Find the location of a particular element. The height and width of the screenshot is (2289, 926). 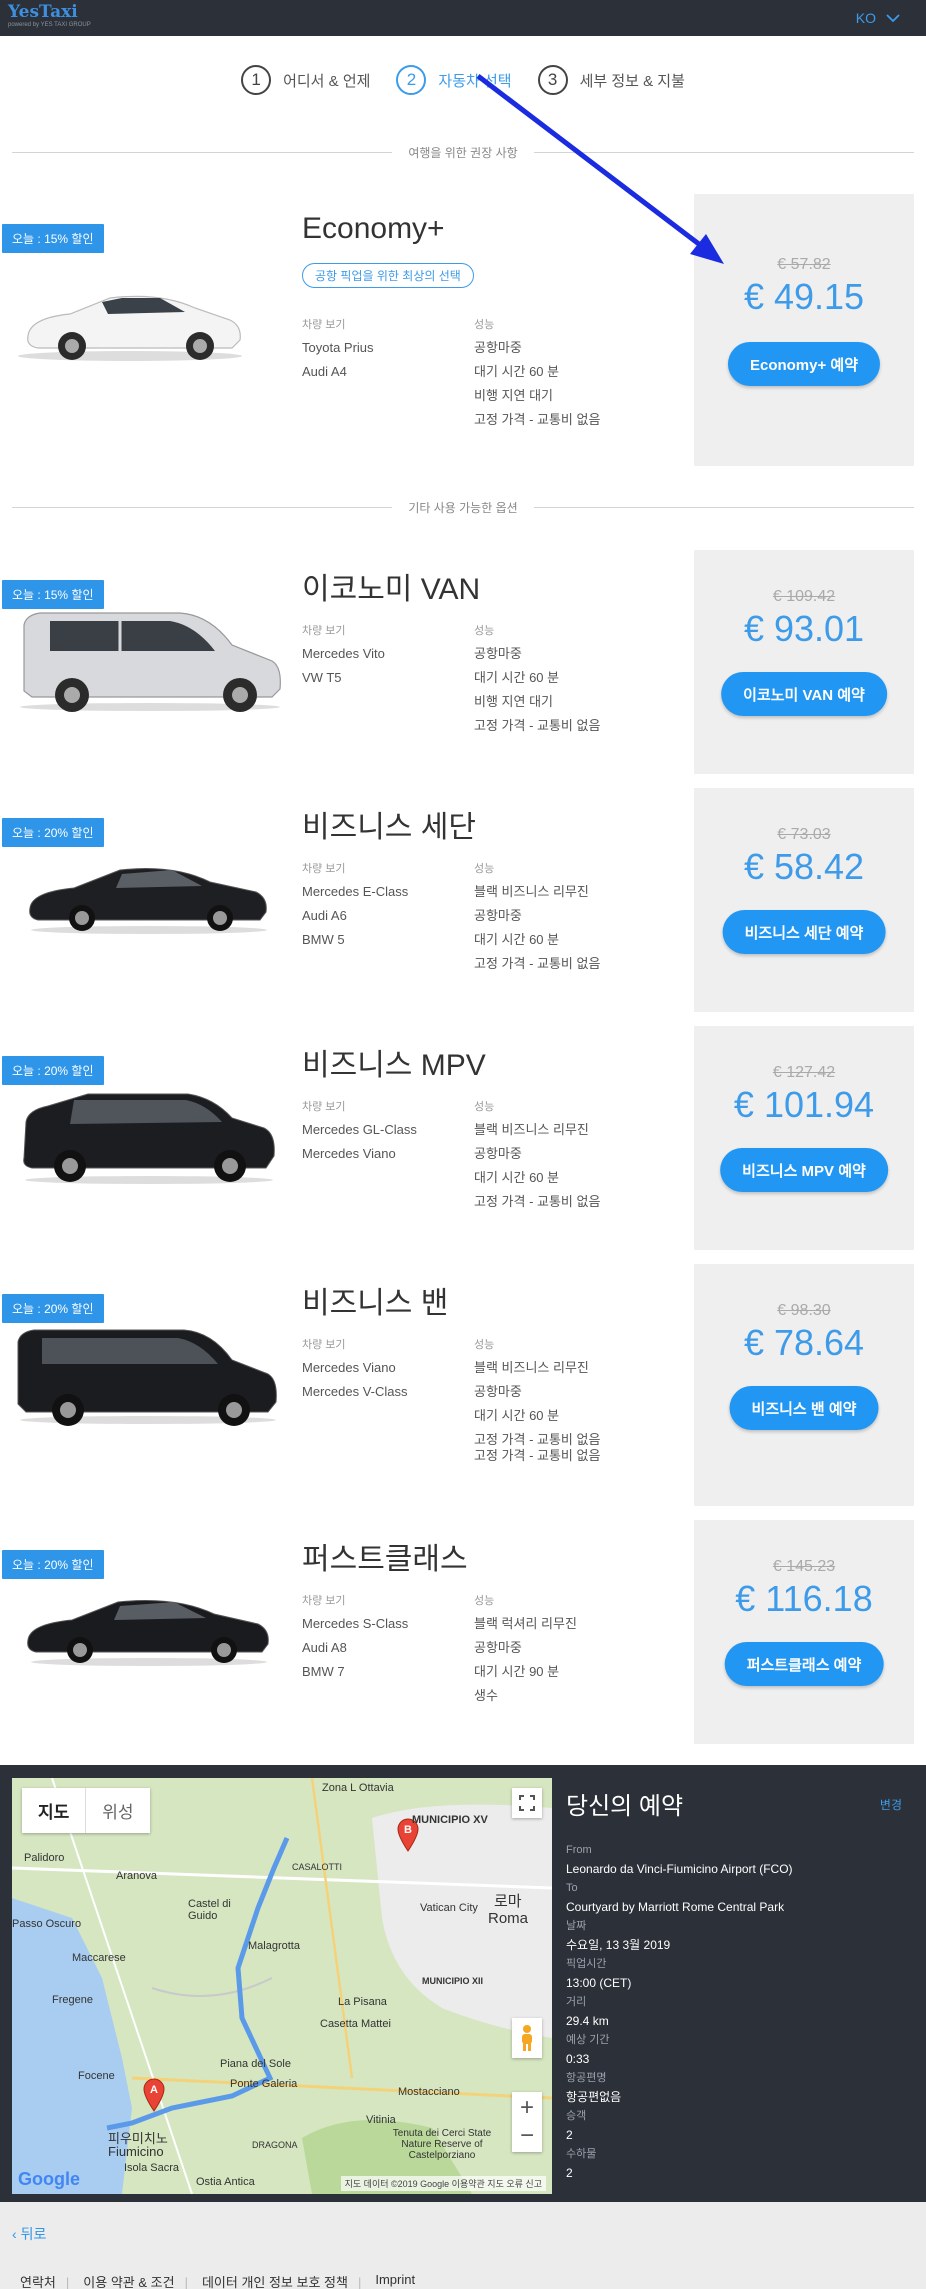

models-column: 차량 보기 Mercedes S-Class Audi A8 BMW 7 is located at coordinates (355, 1636).